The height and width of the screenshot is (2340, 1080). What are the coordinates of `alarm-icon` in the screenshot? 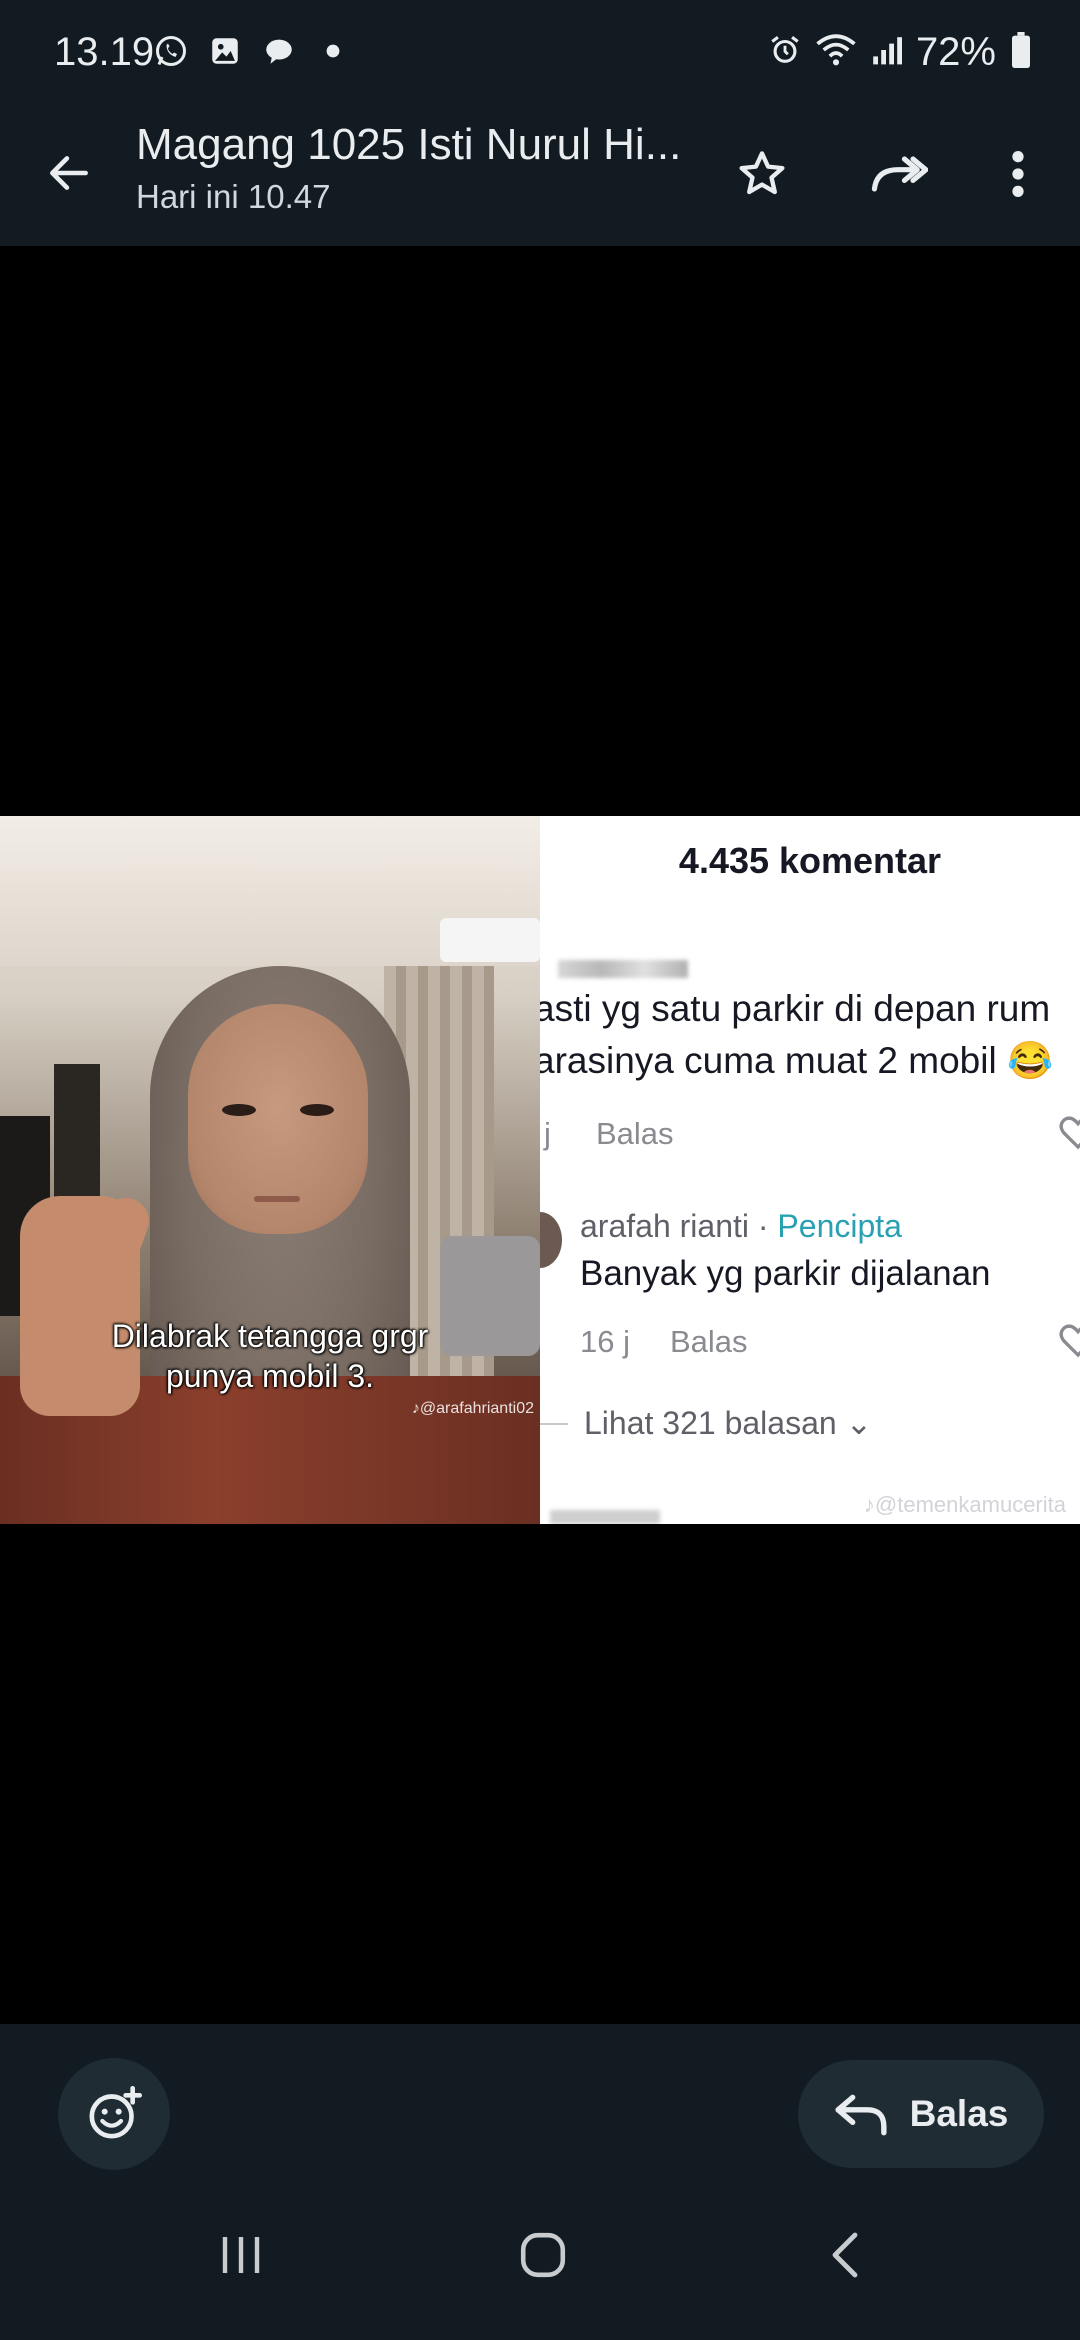 It's located at (785, 52).